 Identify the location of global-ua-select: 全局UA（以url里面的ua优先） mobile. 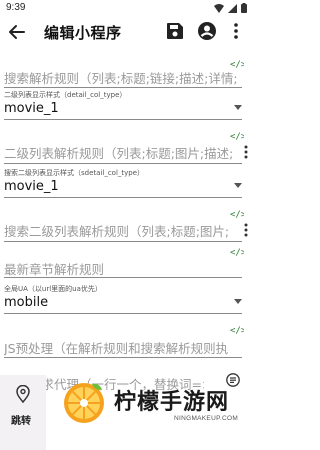
(126, 300).